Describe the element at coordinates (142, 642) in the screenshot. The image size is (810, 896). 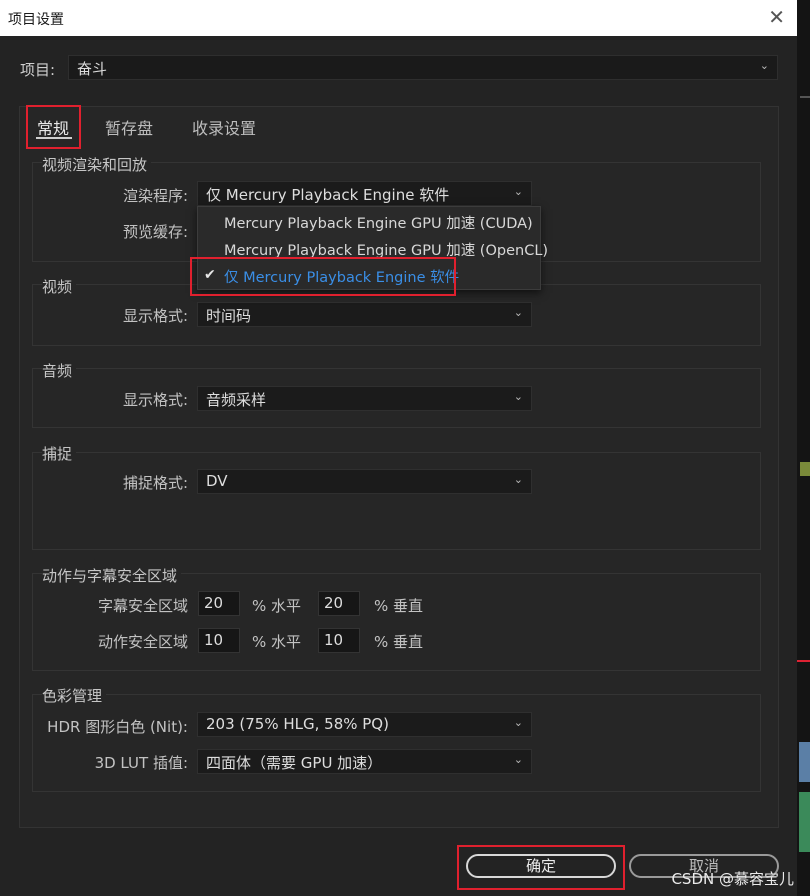
I see `action-safe-label: 动作安全区域` at that location.